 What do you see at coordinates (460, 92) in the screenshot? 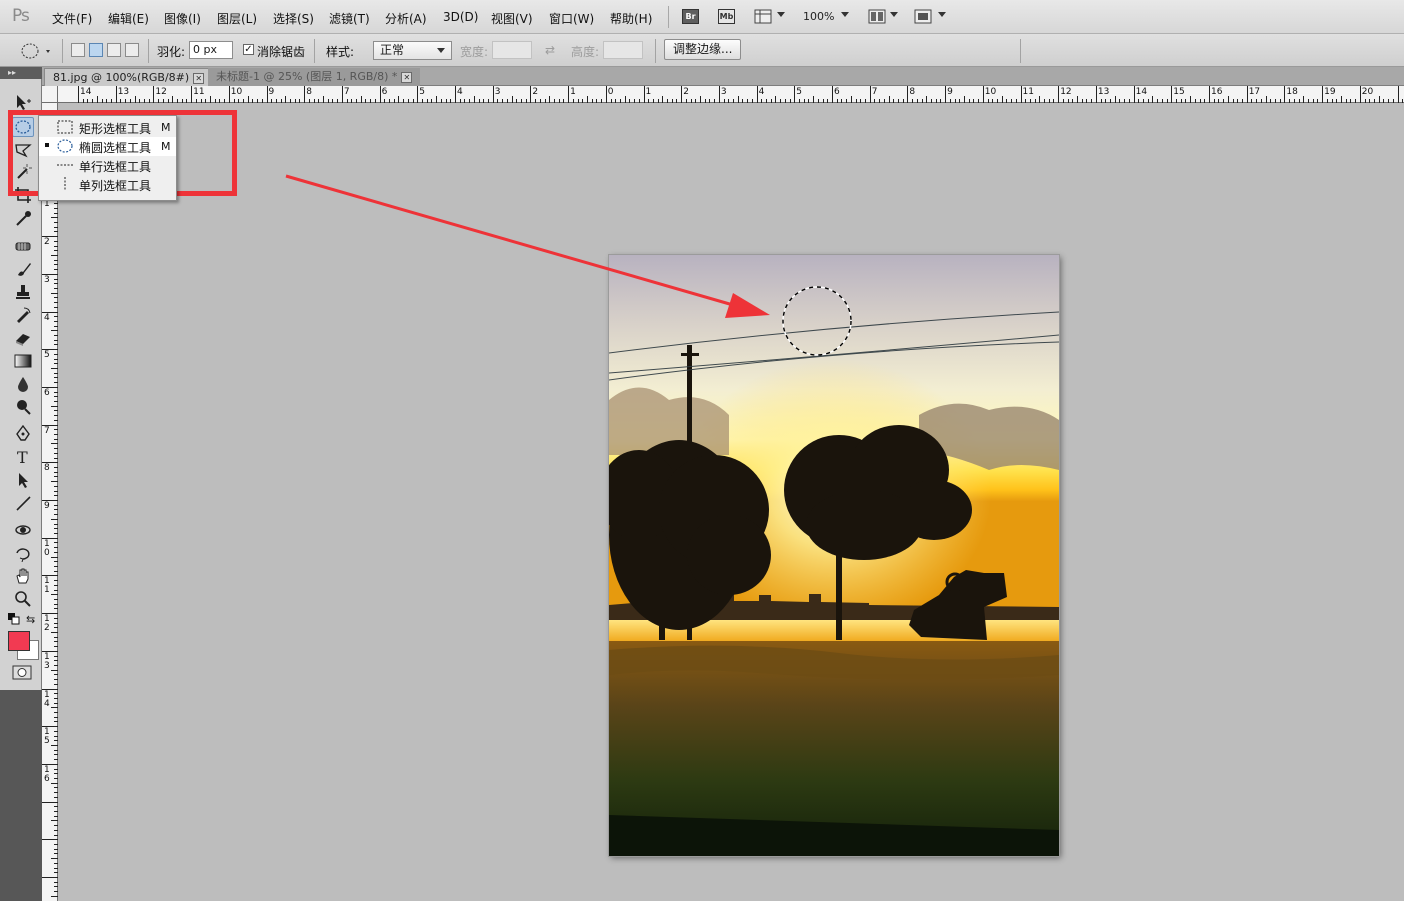
I see `ruler-tick-label: 4` at bounding box center [460, 92].